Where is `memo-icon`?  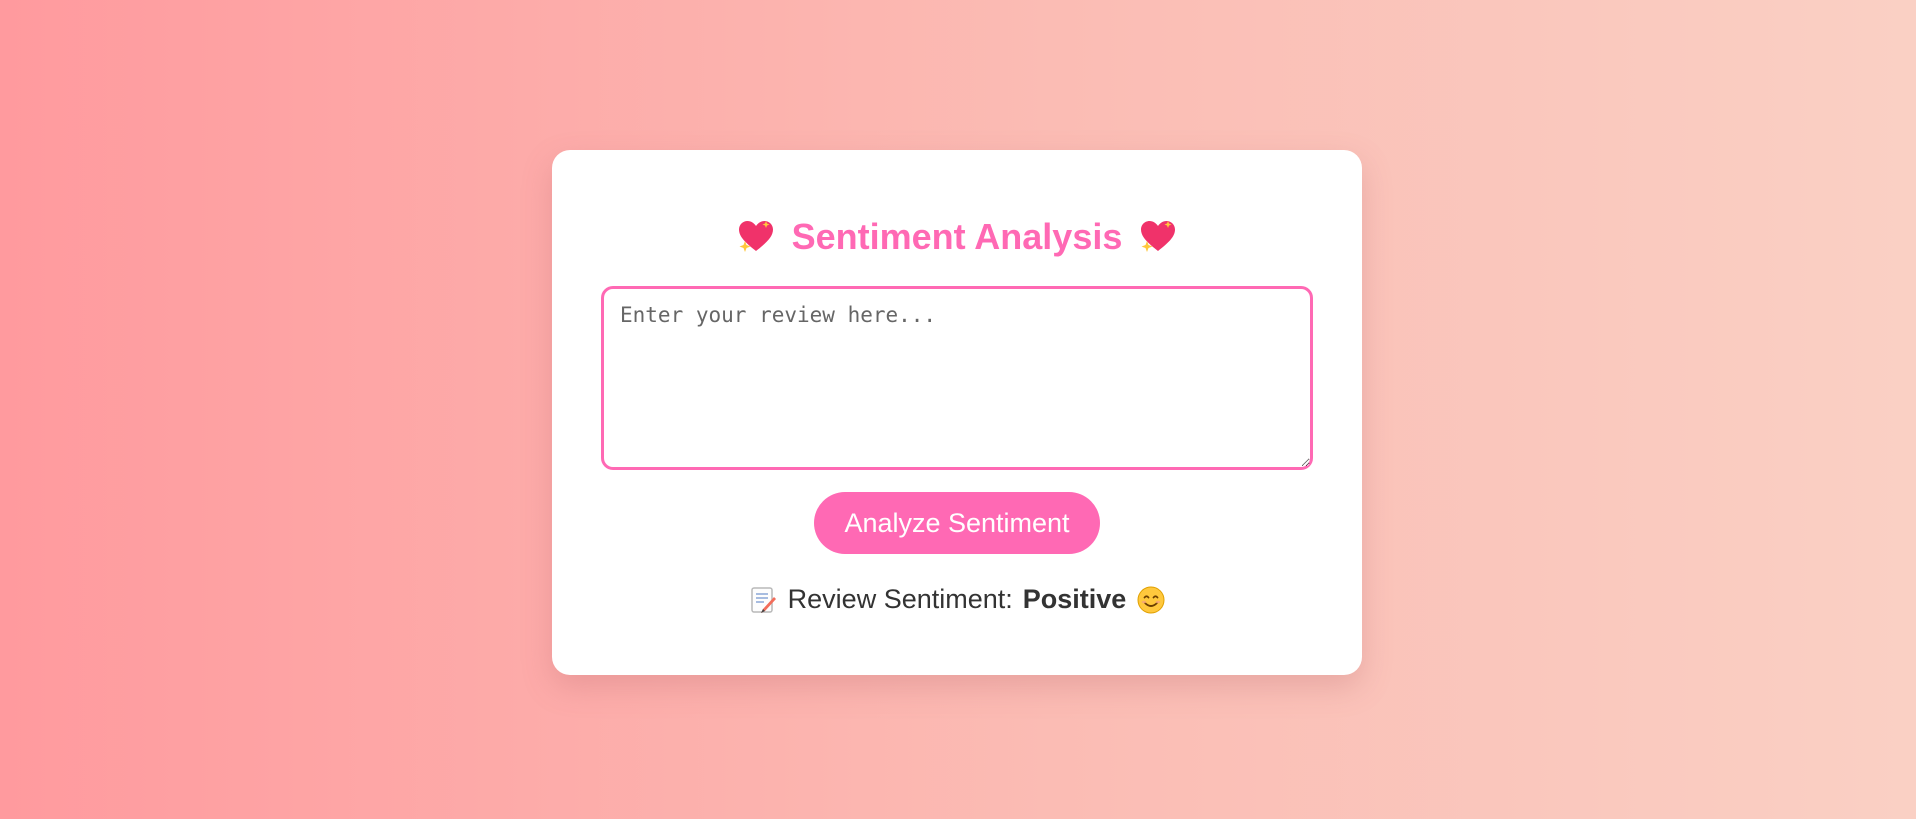
memo-icon is located at coordinates (763, 600).